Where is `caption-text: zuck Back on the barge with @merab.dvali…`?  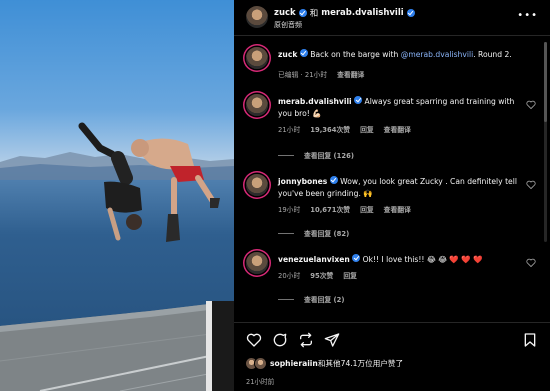
caption-text: zuck Back on the barge with @merab.dvali… is located at coordinates (398, 55).